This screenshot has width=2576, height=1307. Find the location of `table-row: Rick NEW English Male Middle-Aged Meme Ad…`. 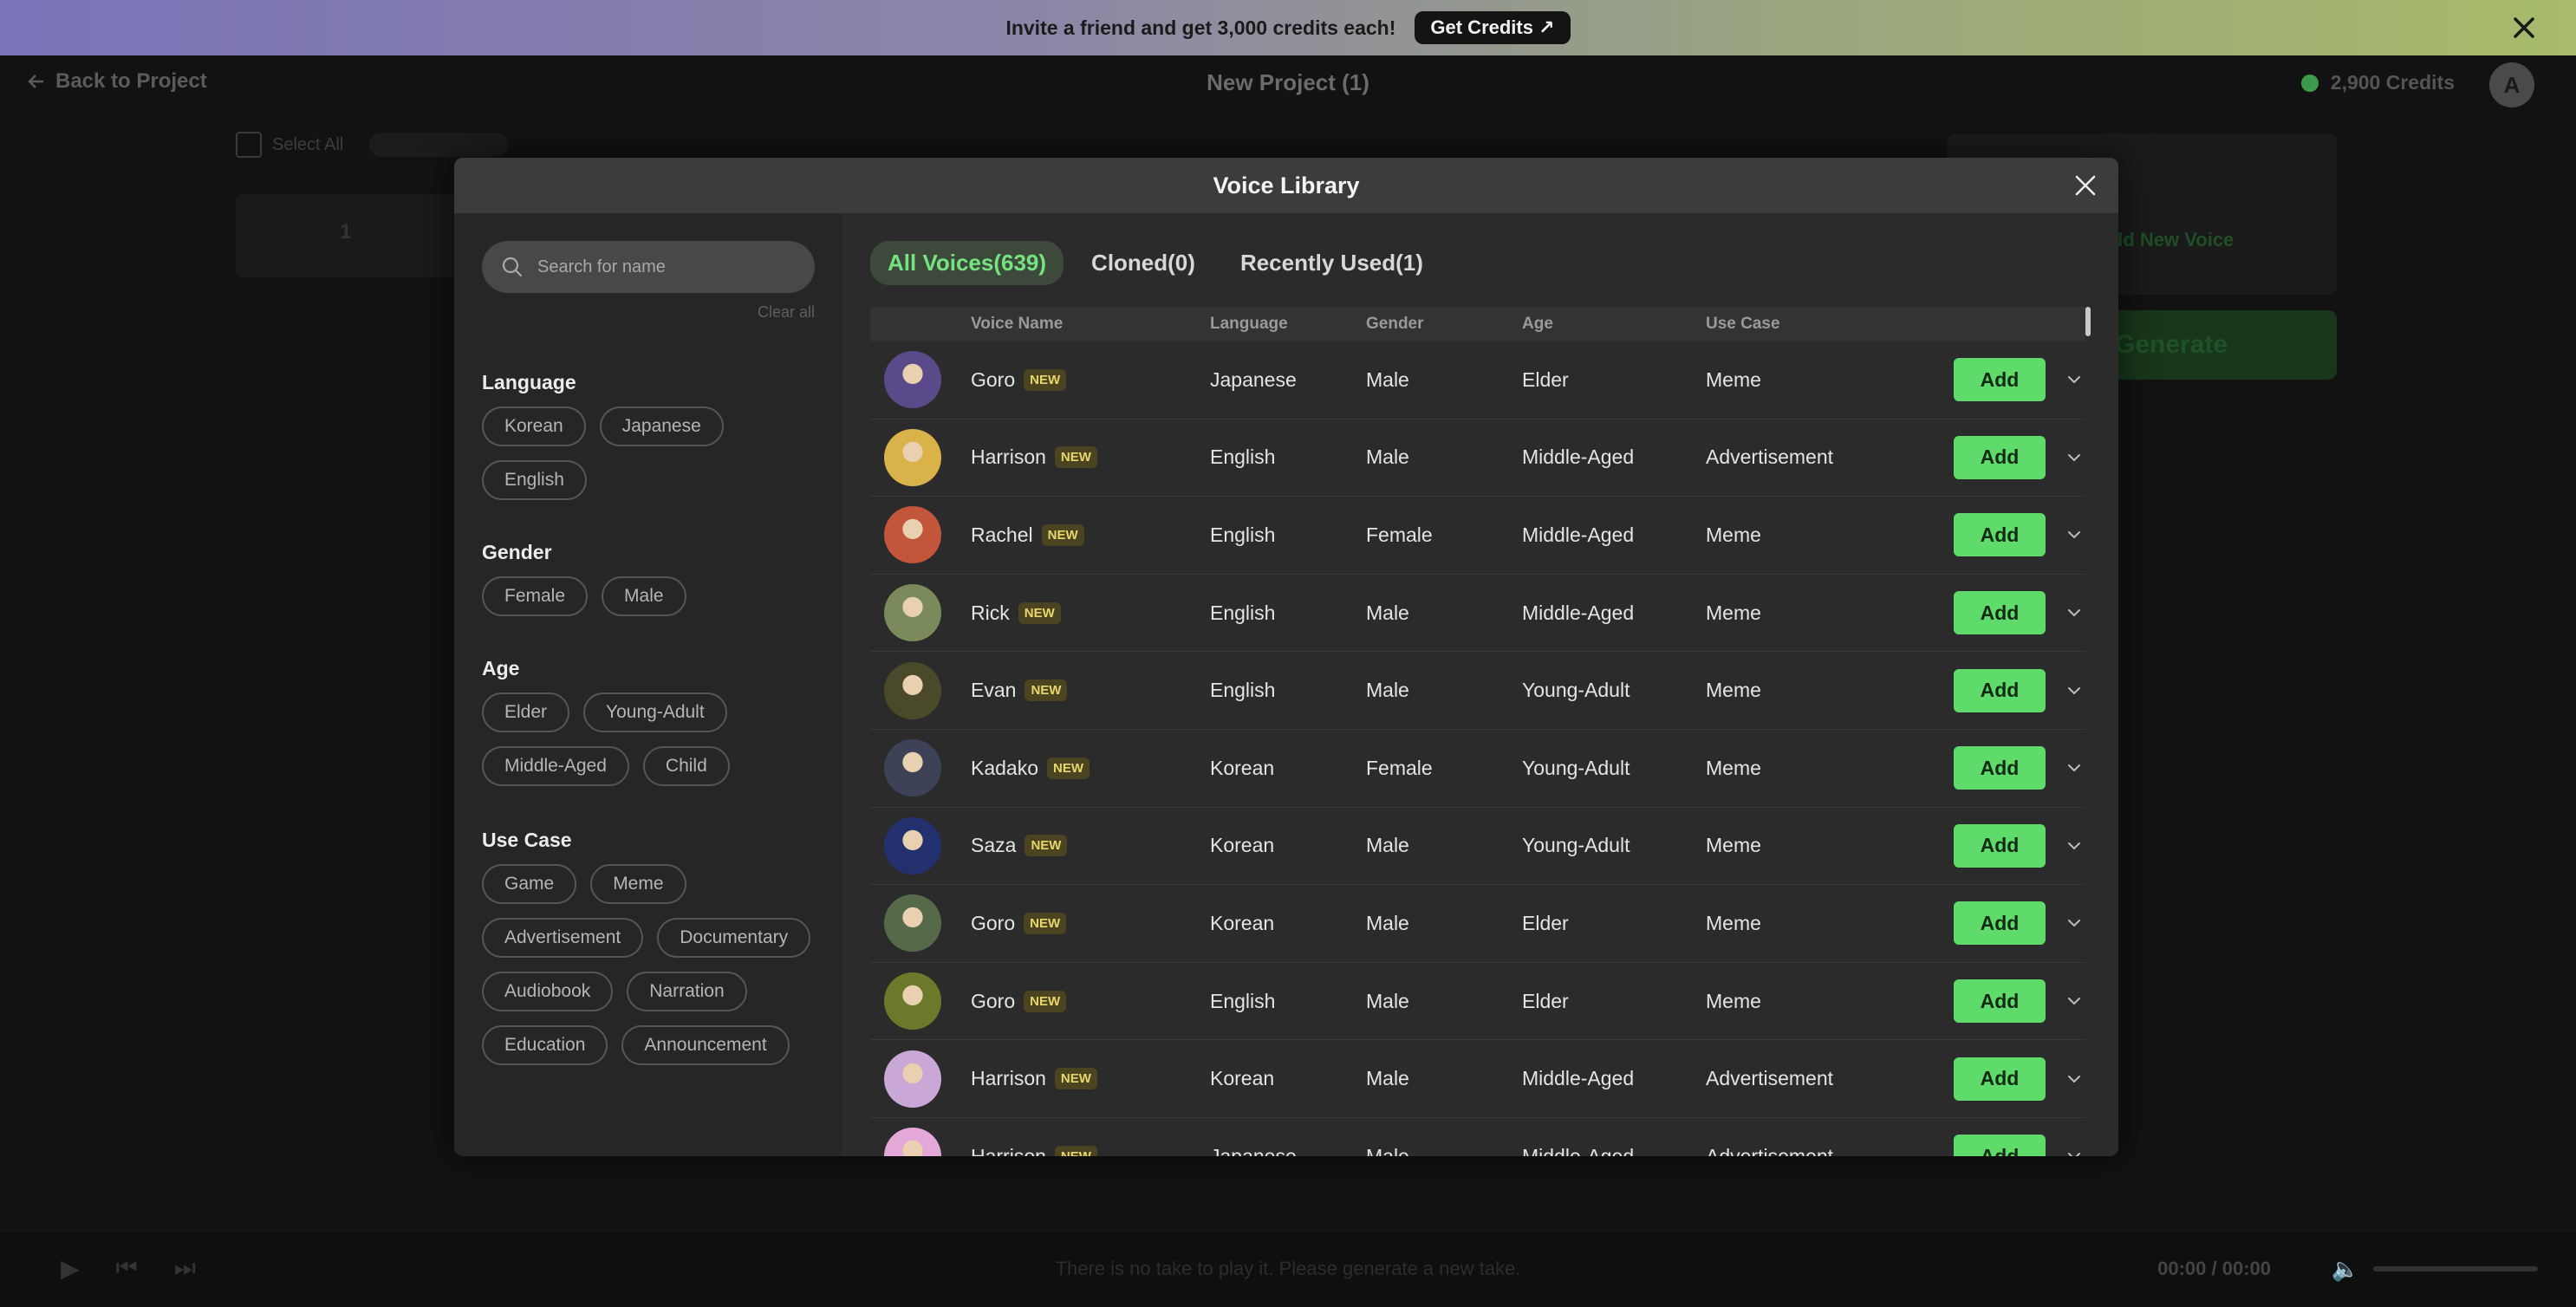

table-row: Rick NEW English Male Middle-Aged Meme Ad… is located at coordinates (1477, 614).